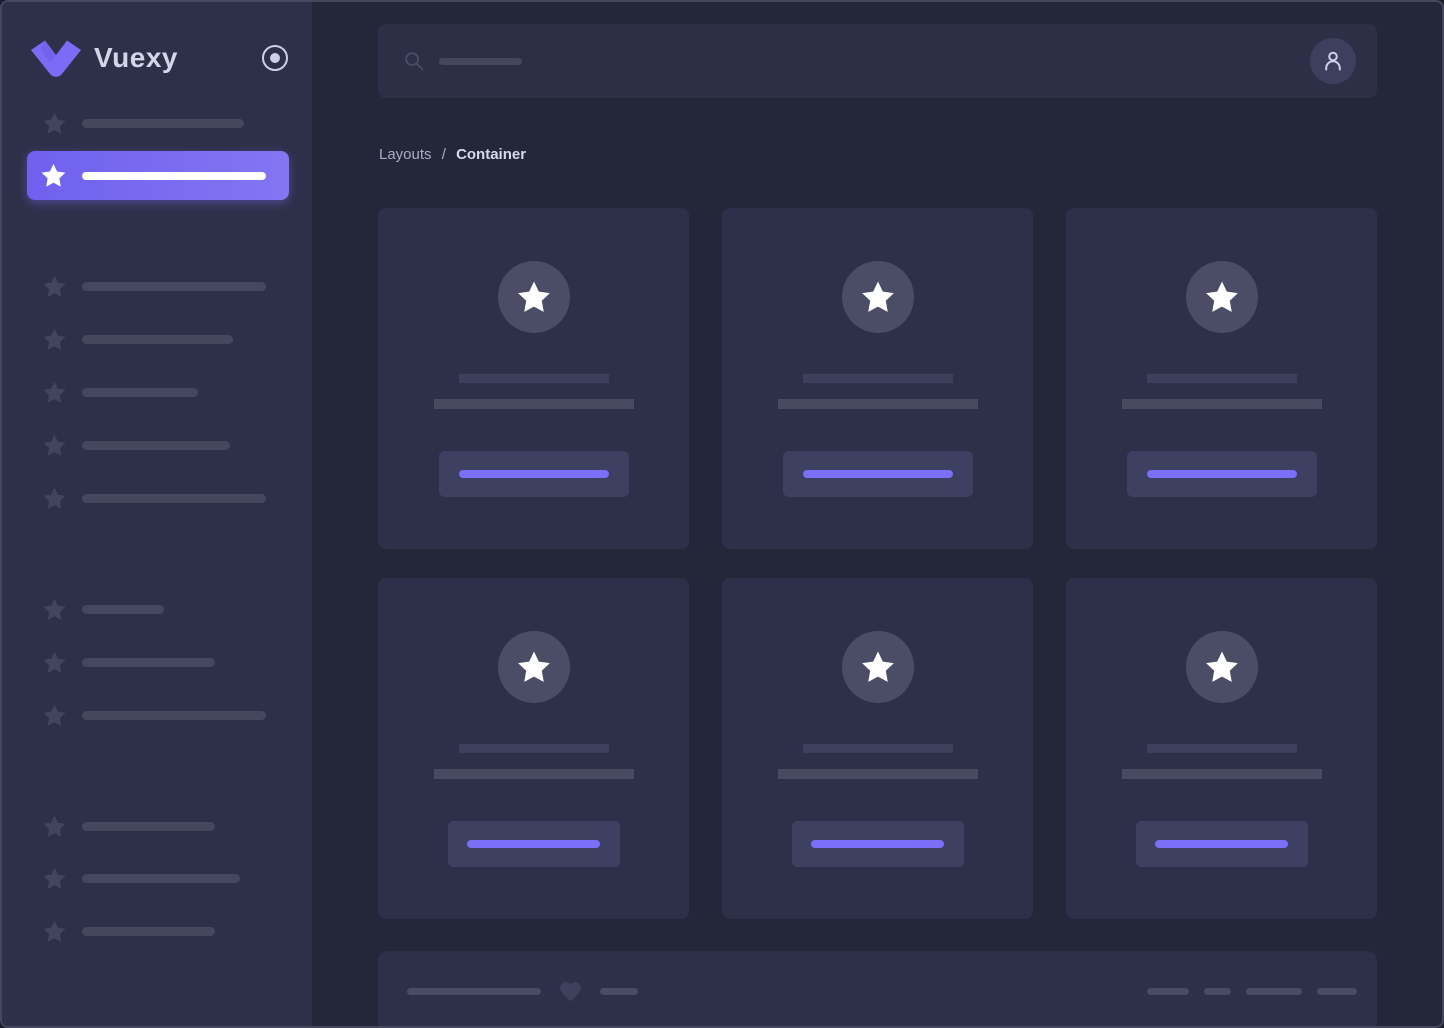 The image size is (1444, 1028). Describe the element at coordinates (877, 61) in the screenshot. I see `global-search-bar` at that location.